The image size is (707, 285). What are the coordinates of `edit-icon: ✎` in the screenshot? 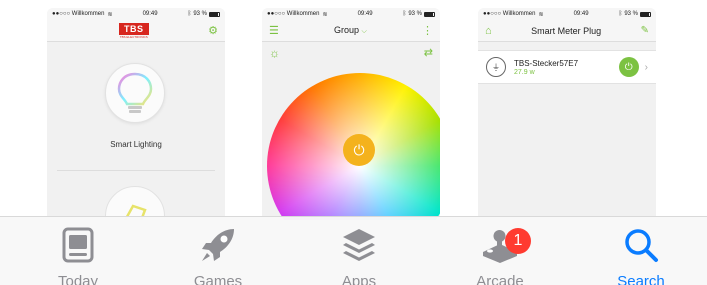 It's located at (645, 30).